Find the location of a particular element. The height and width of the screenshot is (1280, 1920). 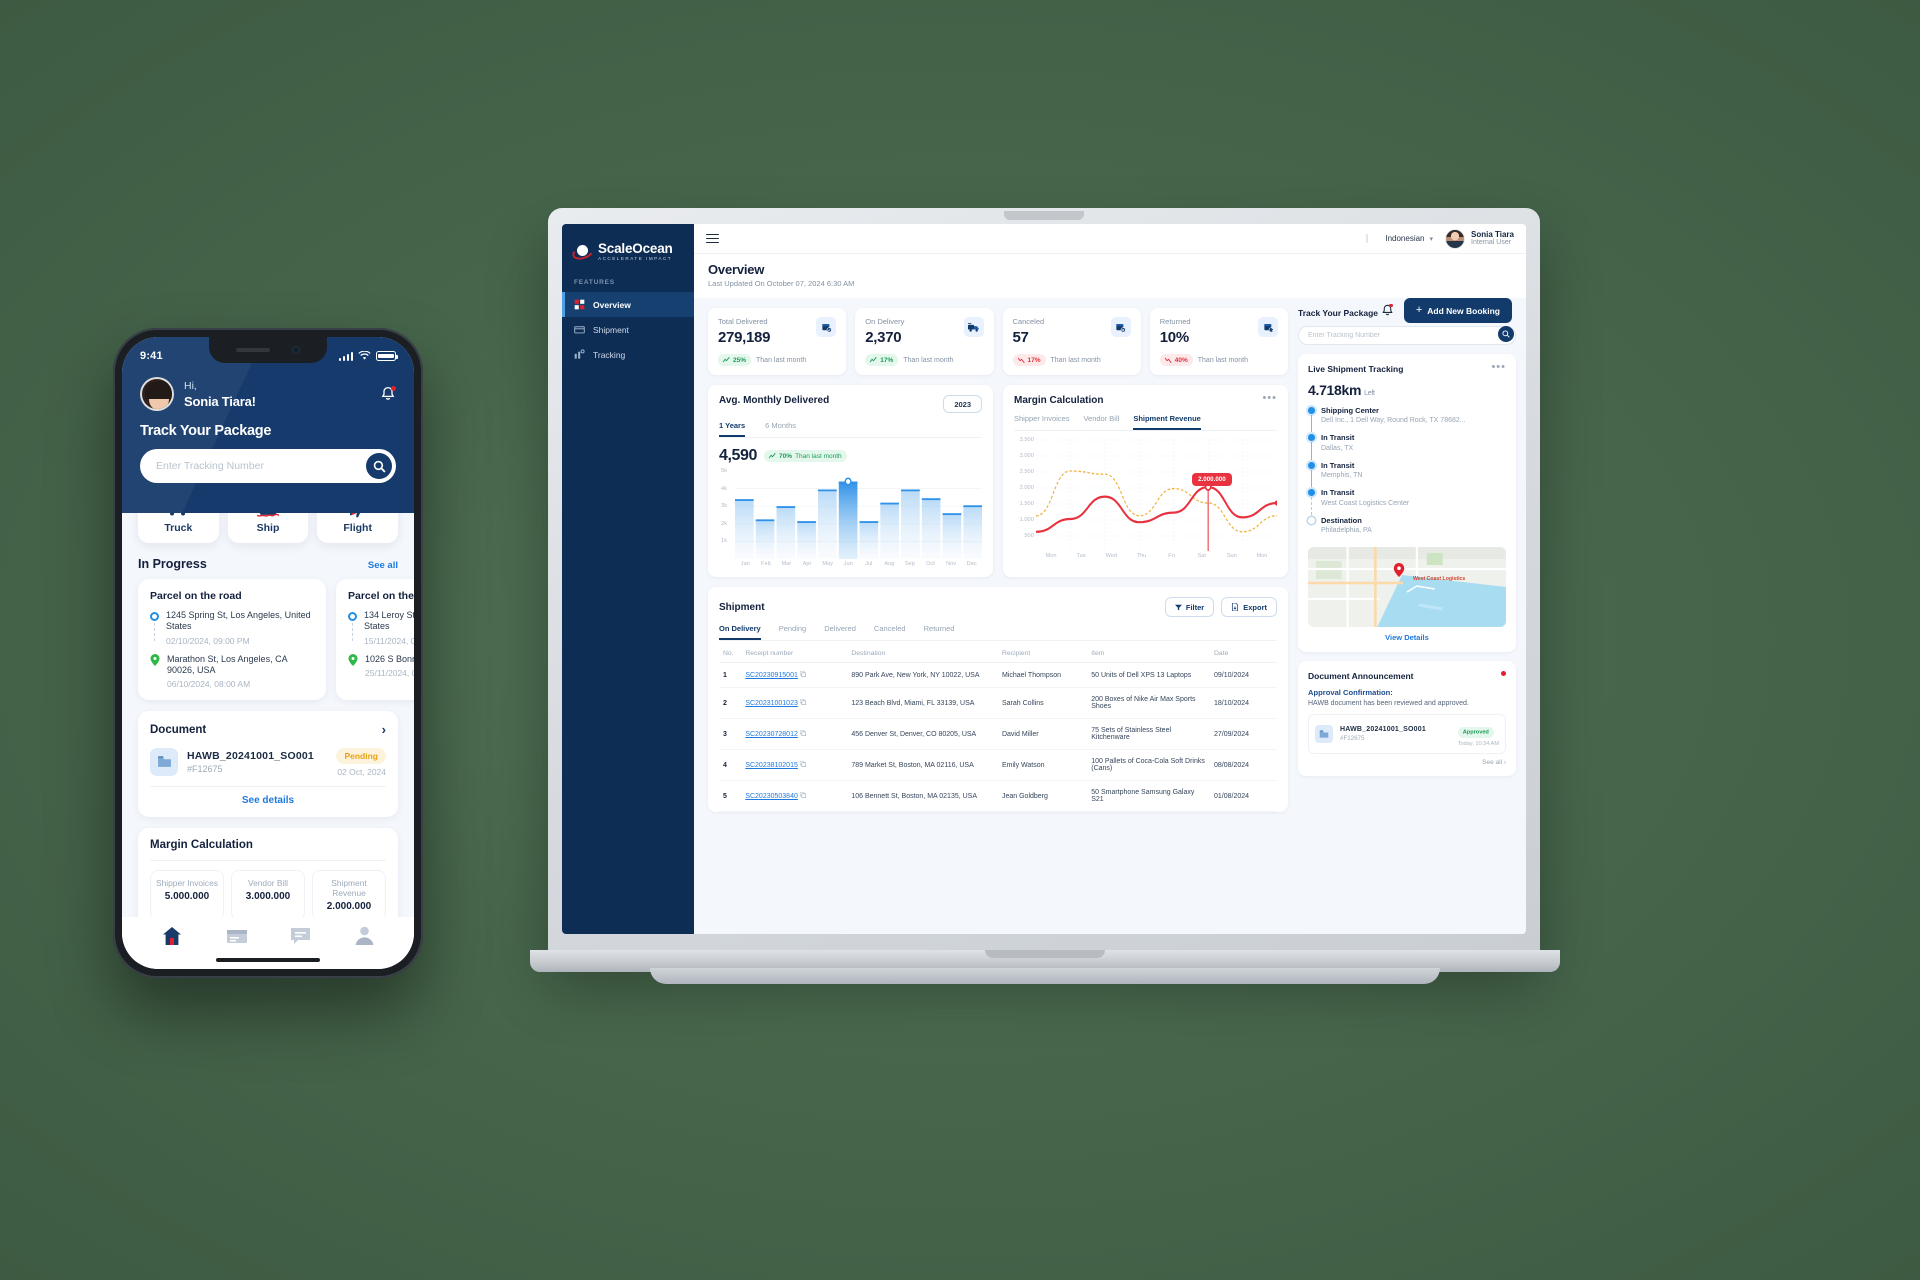

row-receipt: SC20230728012 is located at coordinates (794, 734).